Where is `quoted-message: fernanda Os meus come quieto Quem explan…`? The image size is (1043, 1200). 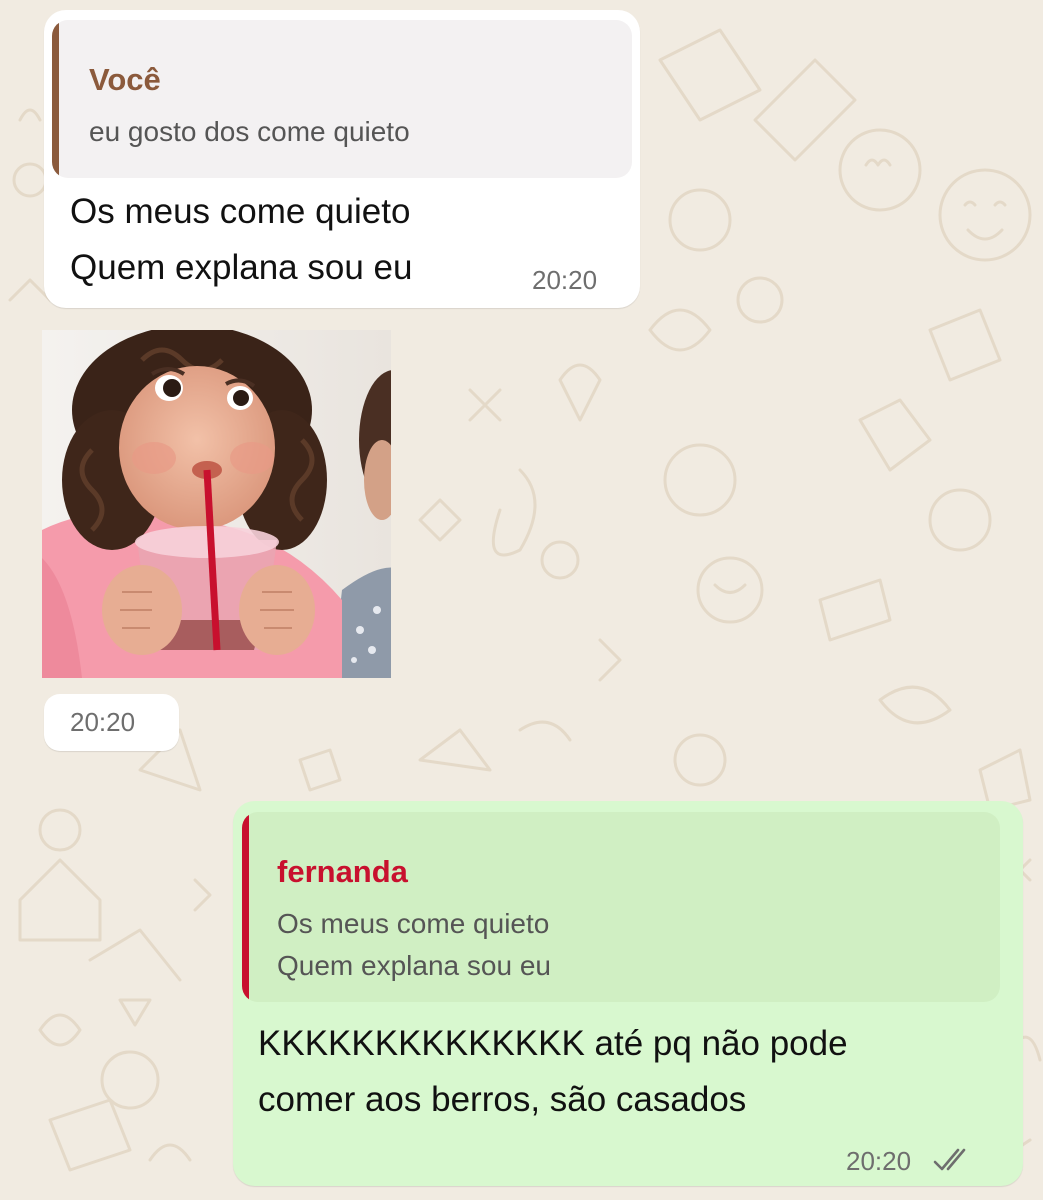
quoted-message: fernanda Os meus come quieto Quem explan… is located at coordinates (621, 907).